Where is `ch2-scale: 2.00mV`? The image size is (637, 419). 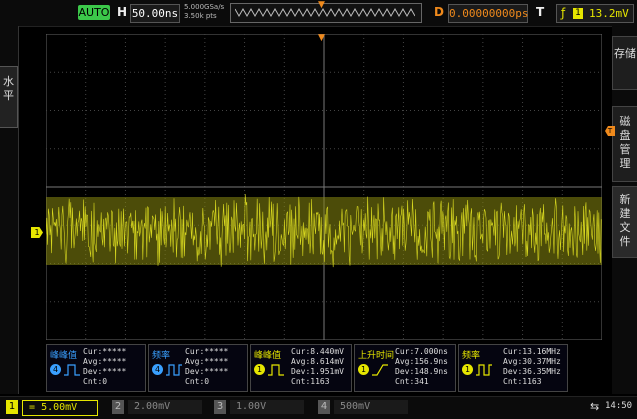 ch2-scale: 2.00mV is located at coordinates (165, 407).